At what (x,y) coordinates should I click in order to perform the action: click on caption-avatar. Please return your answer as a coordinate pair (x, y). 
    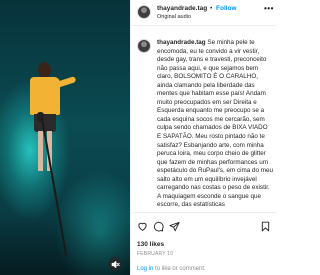
    Looking at the image, I should click on (144, 46).